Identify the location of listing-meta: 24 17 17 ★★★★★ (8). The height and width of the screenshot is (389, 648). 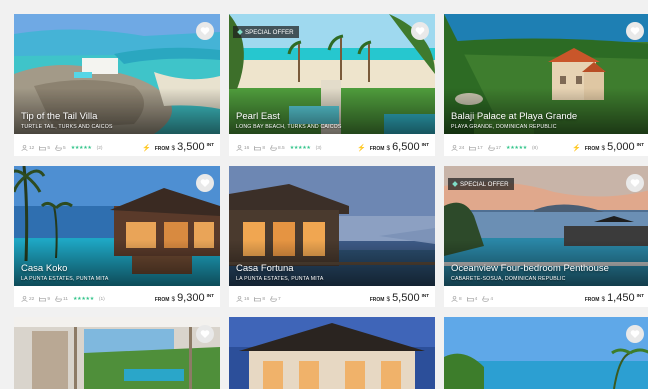
(494, 148).